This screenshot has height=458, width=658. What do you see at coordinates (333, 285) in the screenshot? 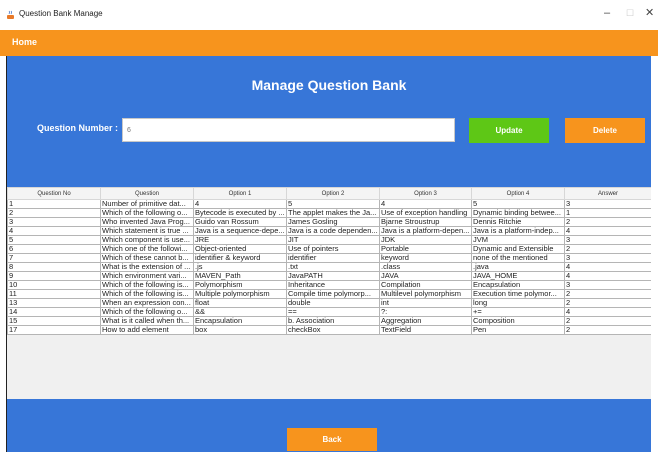
I see `table-cell: Inheritance` at bounding box center [333, 285].